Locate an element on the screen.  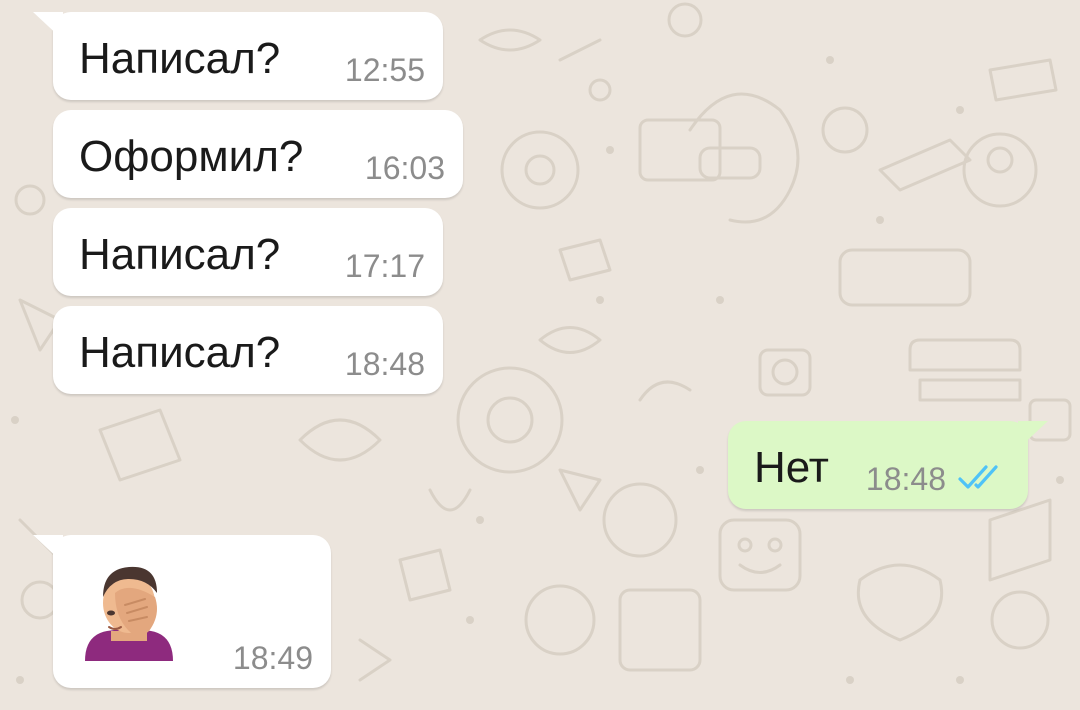
message-bubble: Написал? 18:48 is located at coordinates (248, 350).